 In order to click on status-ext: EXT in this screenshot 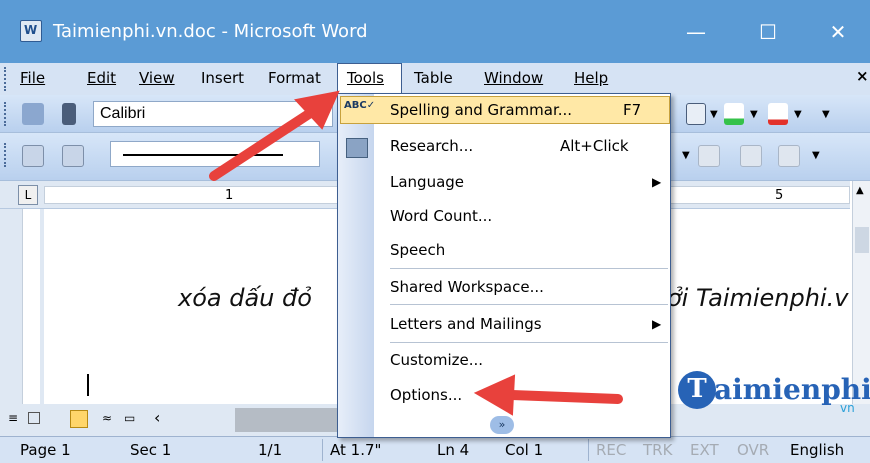, I will do `click(704, 450)`.